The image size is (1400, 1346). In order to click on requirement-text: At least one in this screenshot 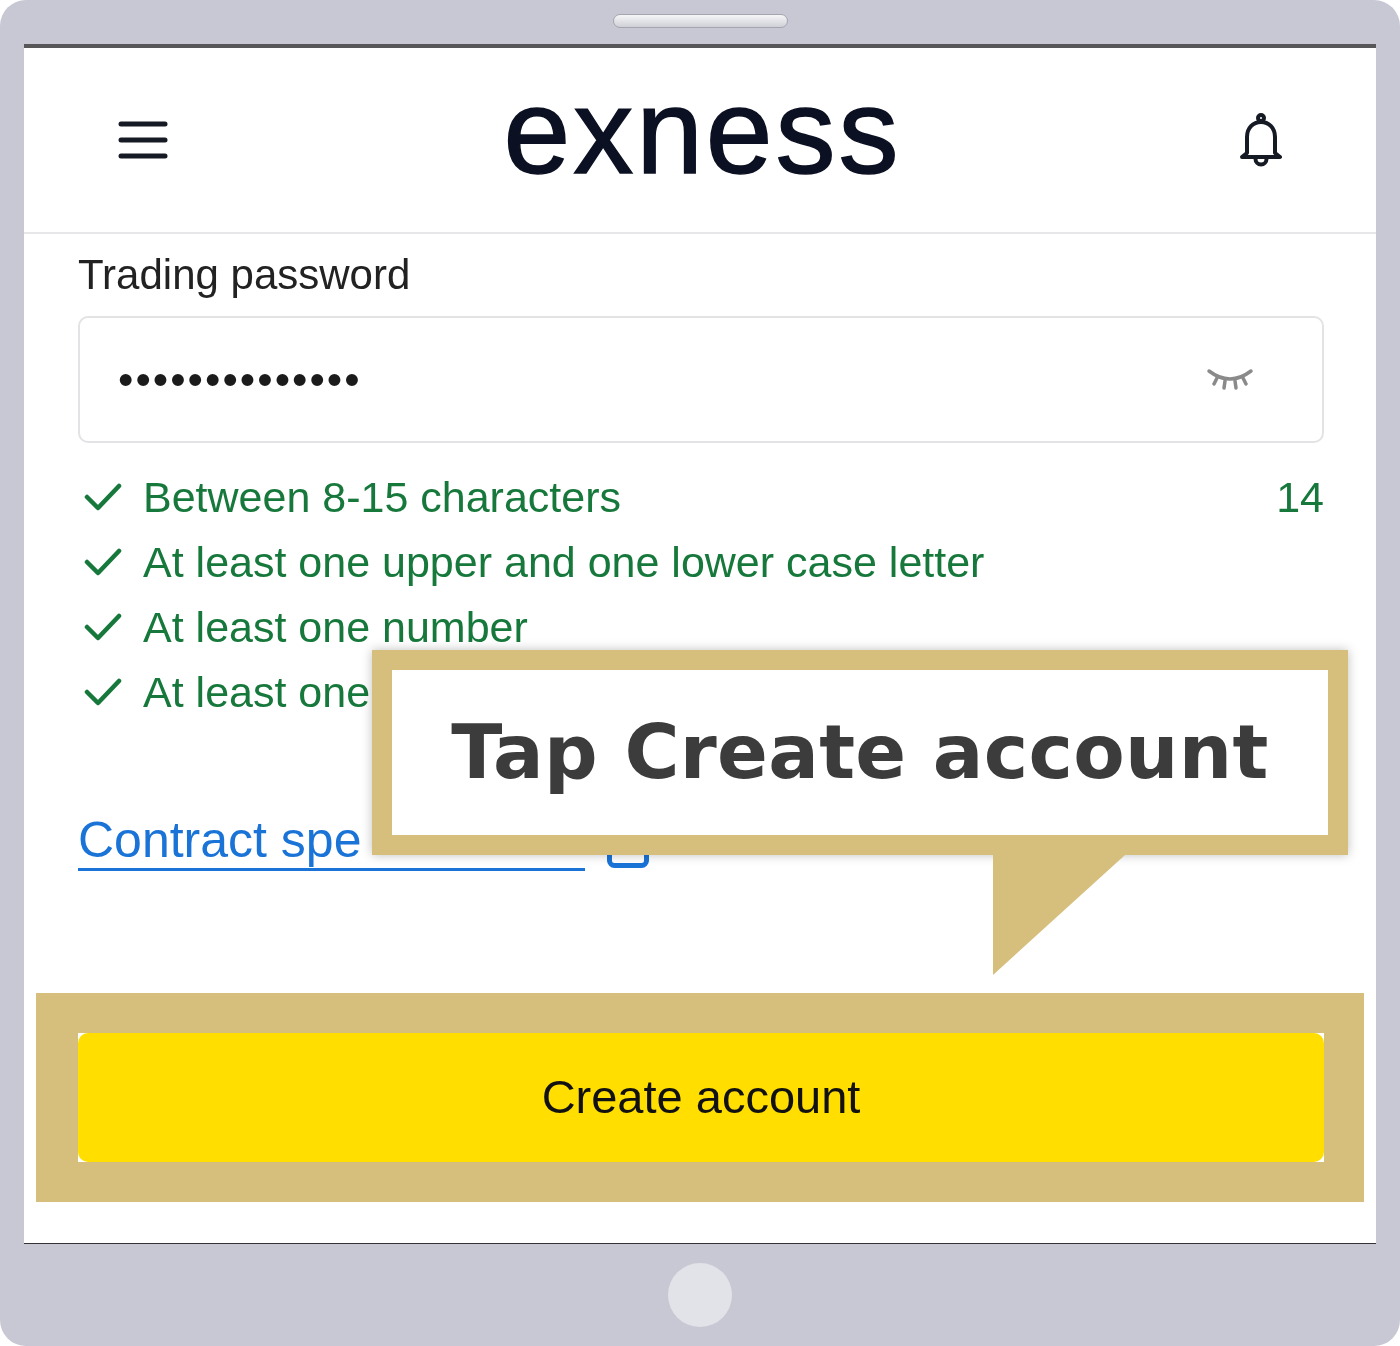, I will do `click(257, 692)`.